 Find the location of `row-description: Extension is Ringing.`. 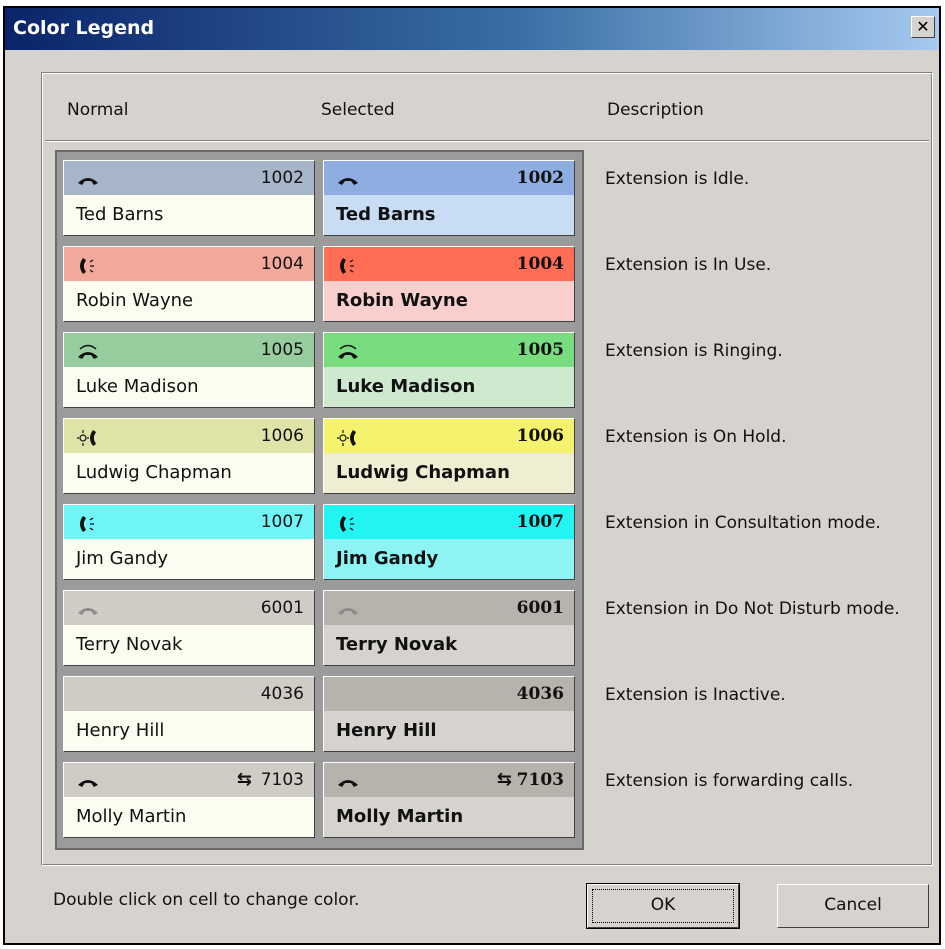

row-description: Extension is Ringing. is located at coordinates (694, 351).